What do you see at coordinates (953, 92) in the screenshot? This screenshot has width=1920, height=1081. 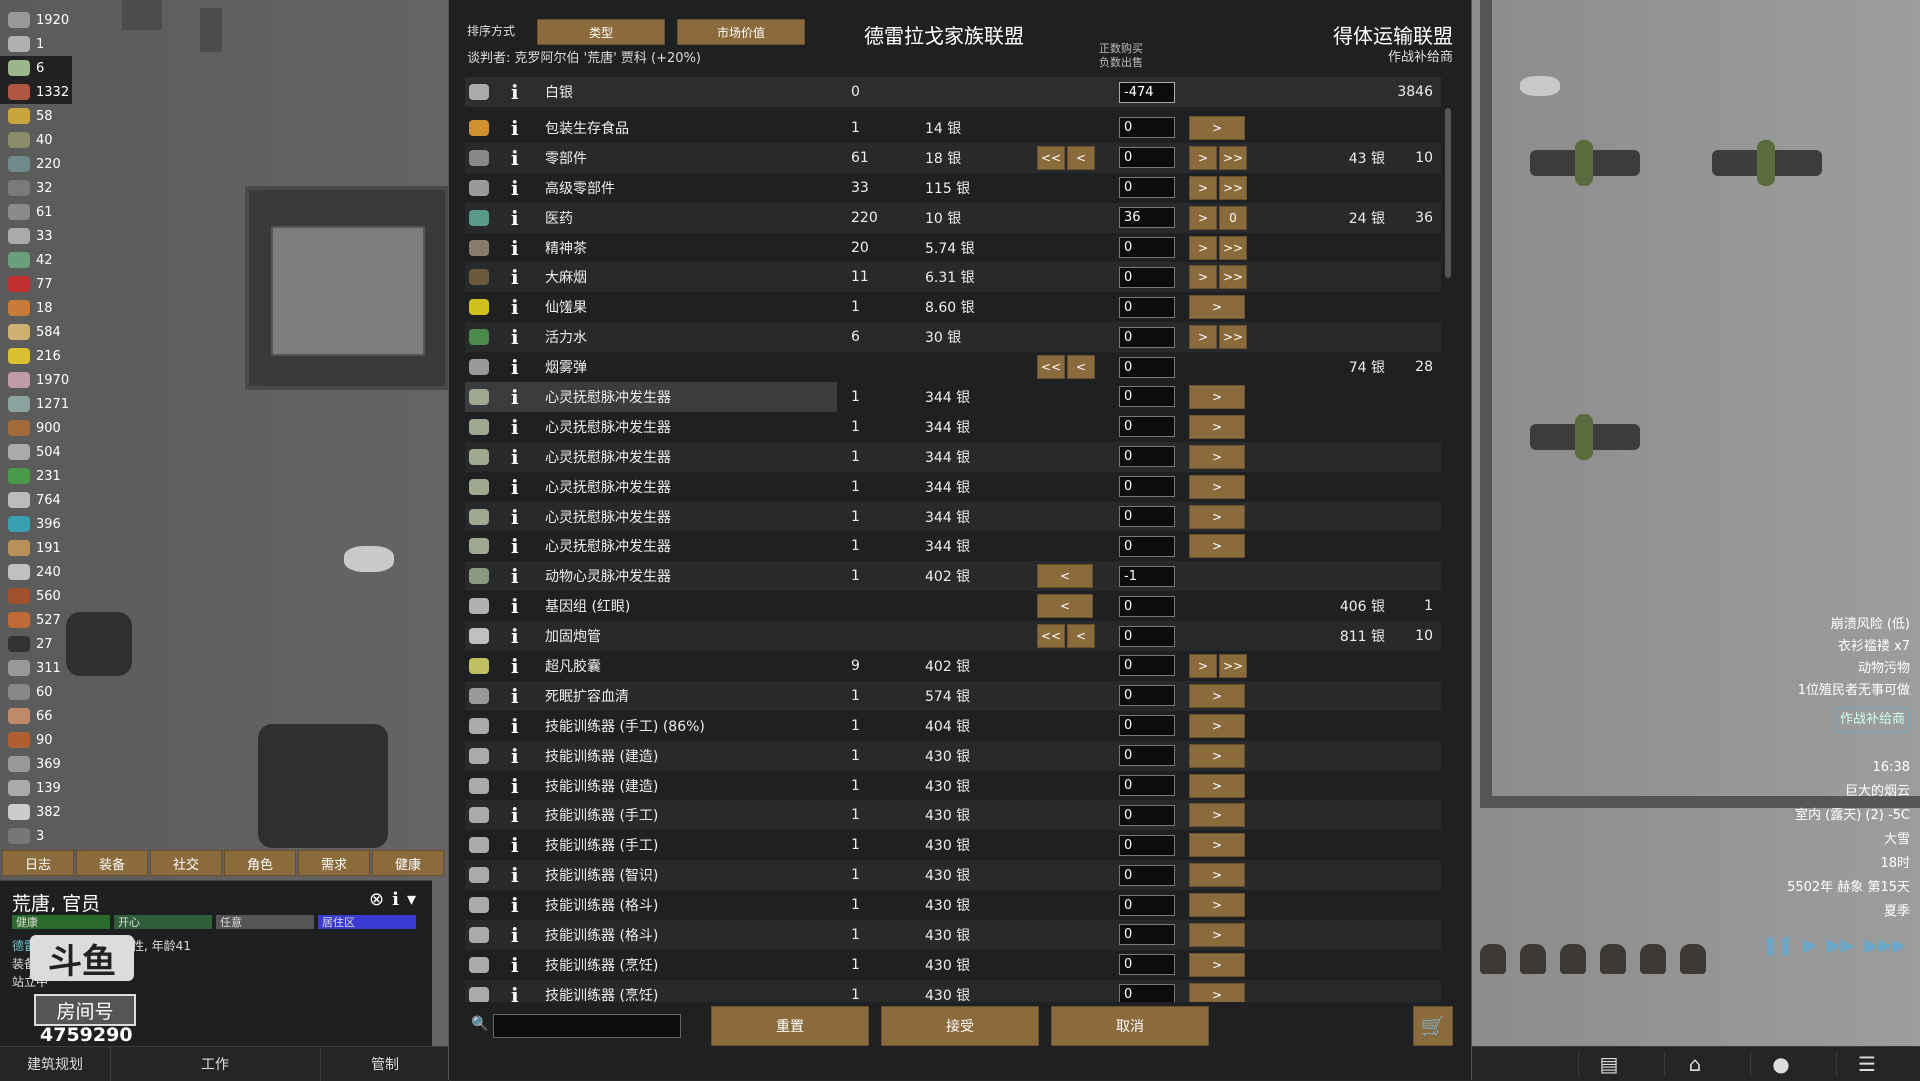 I see `trade-row-silver: i 白银 0 -474 3846` at bounding box center [953, 92].